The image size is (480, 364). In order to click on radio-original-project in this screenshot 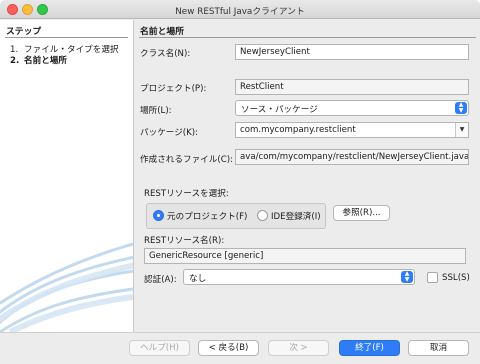, I will do `click(158, 215)`.